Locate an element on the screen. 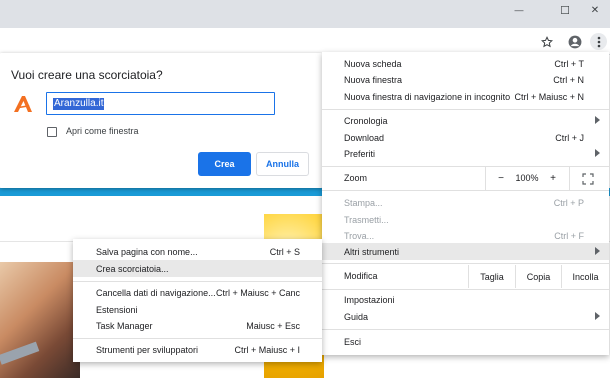  menu-item-settings: Impostazioni is located at coordinates (465, 299).